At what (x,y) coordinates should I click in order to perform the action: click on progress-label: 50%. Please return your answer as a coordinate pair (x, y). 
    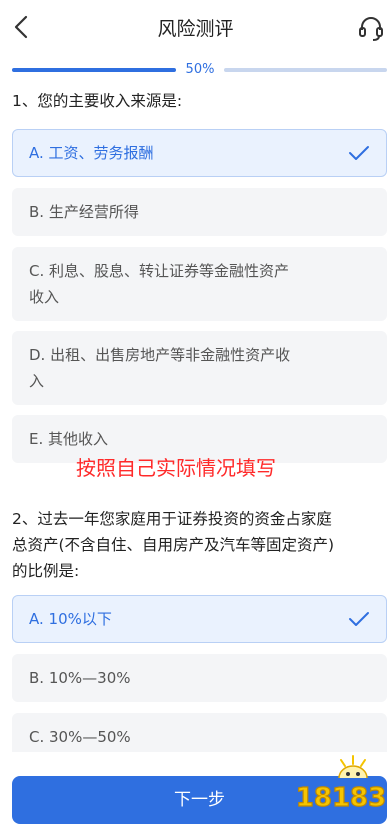
    Looking at the image, I should click on (200, 69).